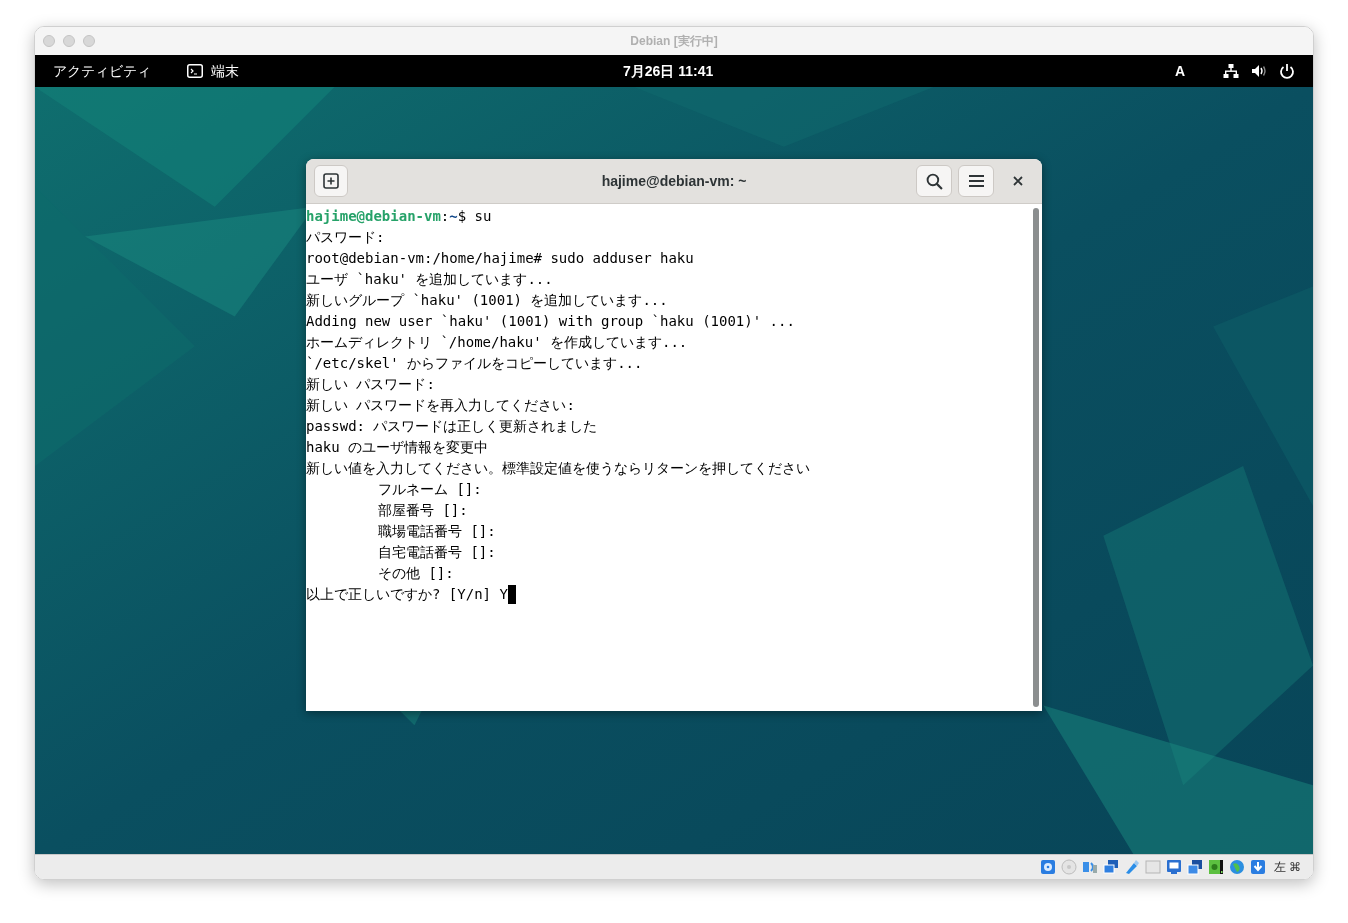 The height and width of the screenshot is (923, 1348). What do you see at coordinates (1131, 867) in the screenshot?
I see `usb-stick-icon` at bounding box center [1131, 867].